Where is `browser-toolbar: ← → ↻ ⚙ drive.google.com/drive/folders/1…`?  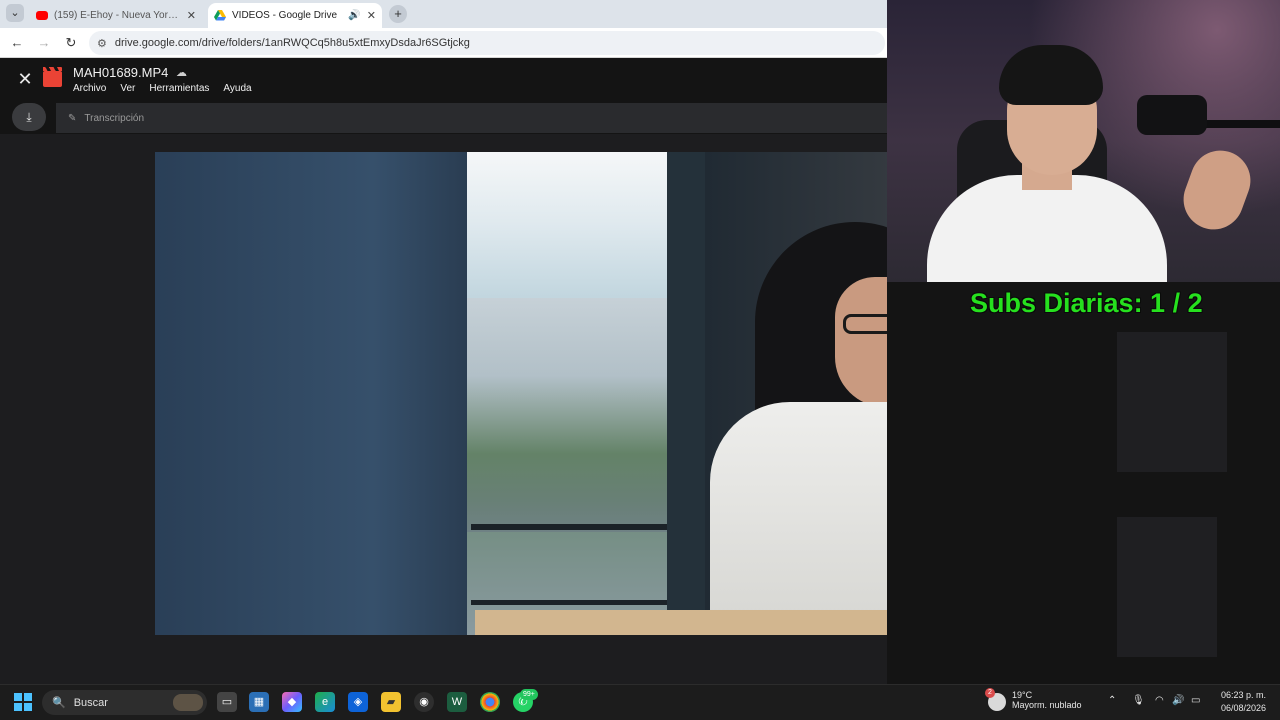
browser-toolbar: ← → ↻ ⚙ drive.google.com/drive/folders/1… is located at coordinates (443, 43).